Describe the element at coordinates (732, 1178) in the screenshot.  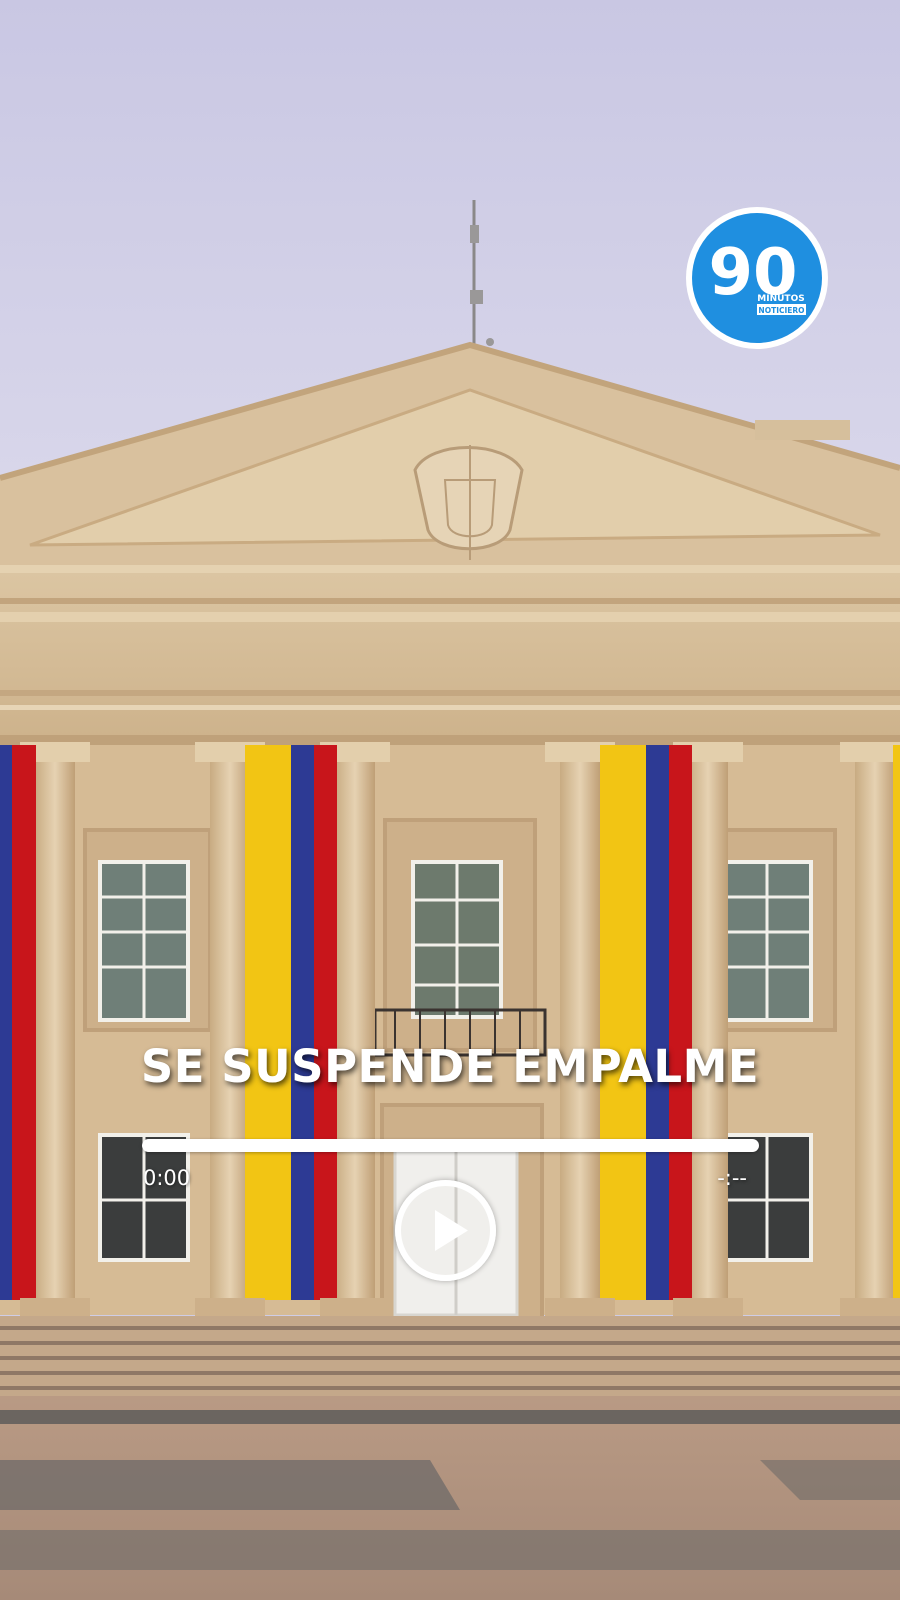
I see `total-time: -:--` at that location.